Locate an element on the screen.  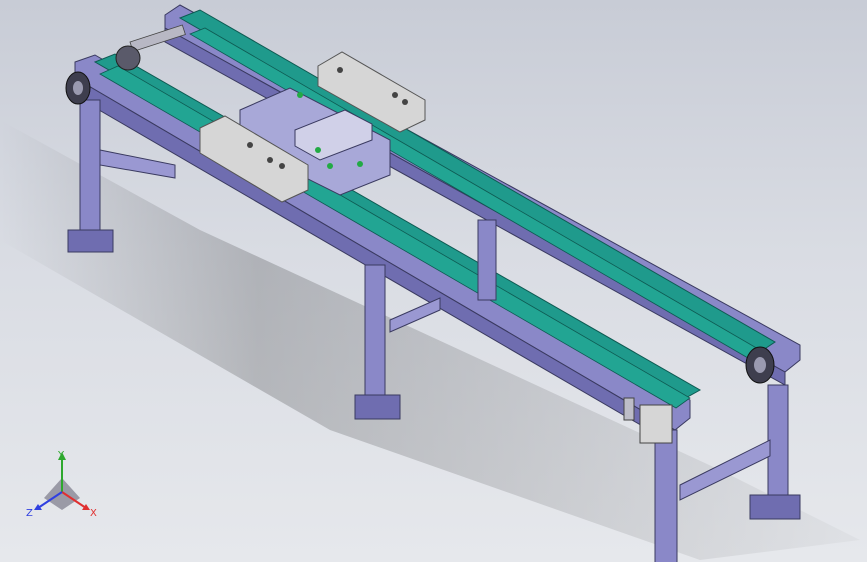
orientation-triad: Y X Z is located at coordinates (67, 488).